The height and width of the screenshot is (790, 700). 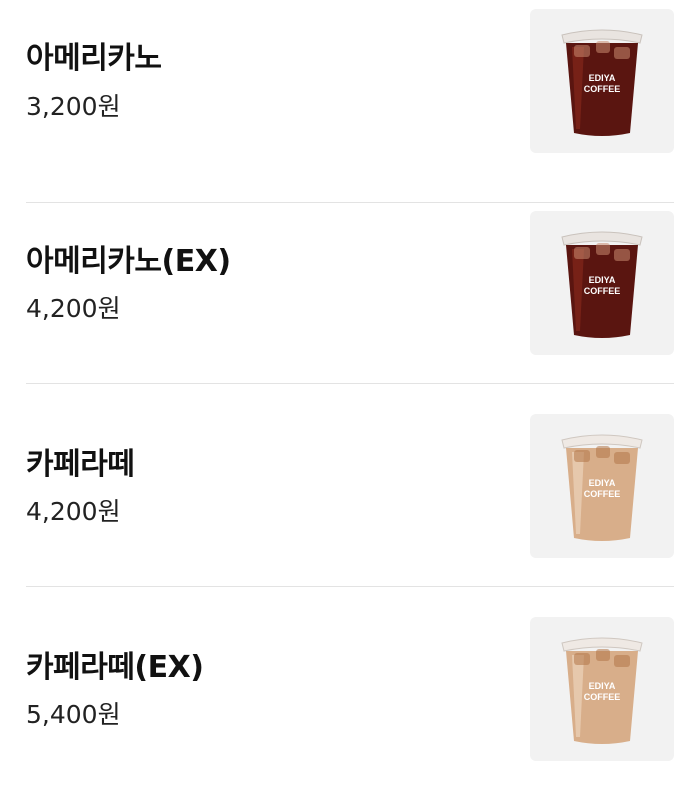 I want to click on menu-item-name: 카페라떼(EX), so click(x=115, y=667).